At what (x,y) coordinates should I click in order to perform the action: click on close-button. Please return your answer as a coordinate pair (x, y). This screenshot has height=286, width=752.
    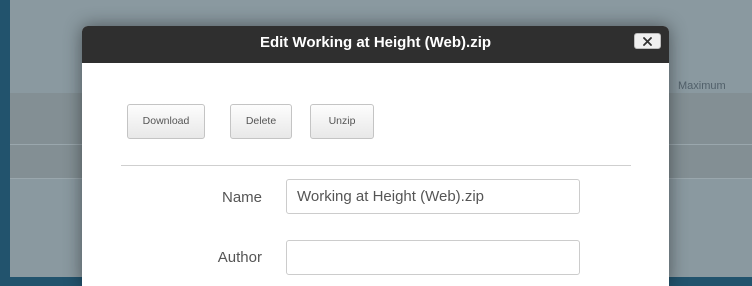
    Looking at the image, I should click on (647, 41).